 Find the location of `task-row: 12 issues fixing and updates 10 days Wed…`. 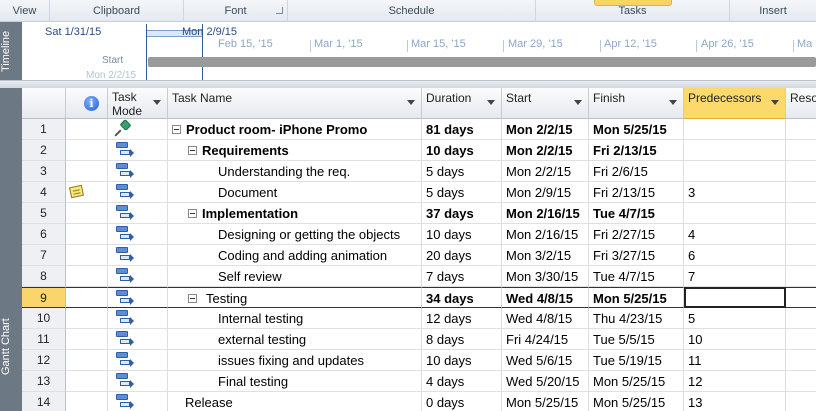

task-row: 12 issues fixing and updates 10 days Wed… is located at coordinates (419, 360).